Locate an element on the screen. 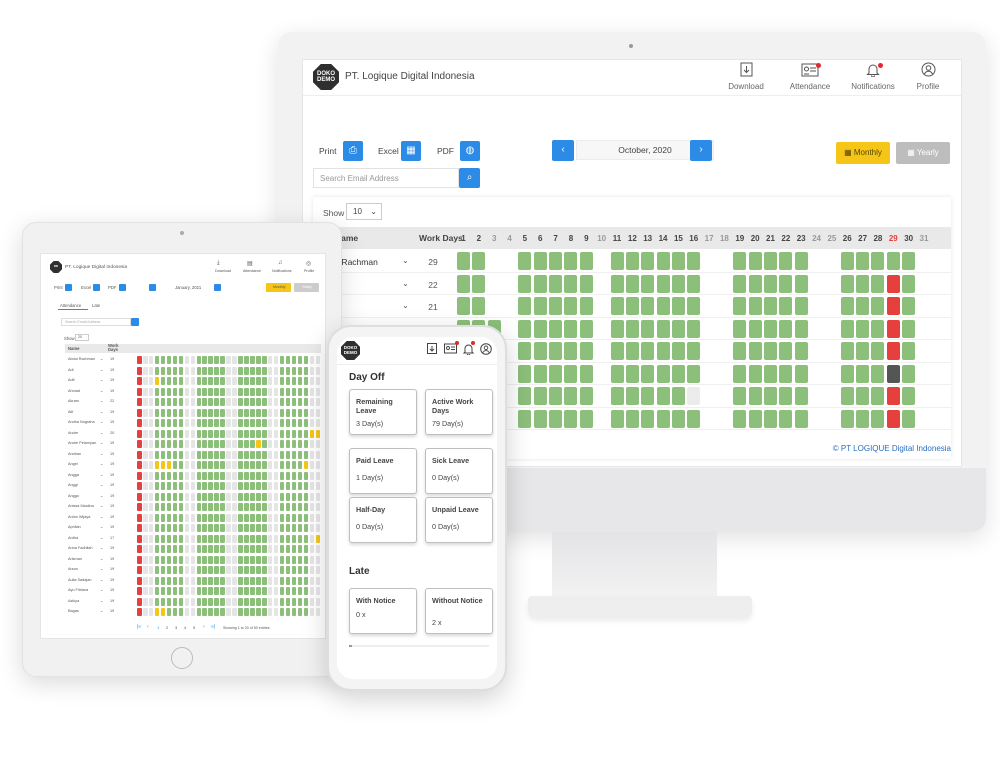  yearly-button: ▦ Yearly is located at coordinates (923, 153).